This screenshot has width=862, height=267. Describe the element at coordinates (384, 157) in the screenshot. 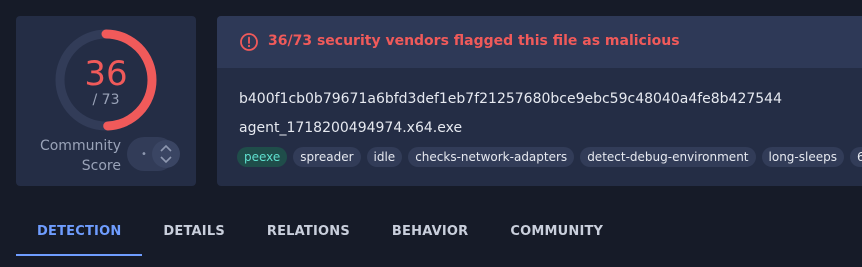

I see `tag: idle` at that location.